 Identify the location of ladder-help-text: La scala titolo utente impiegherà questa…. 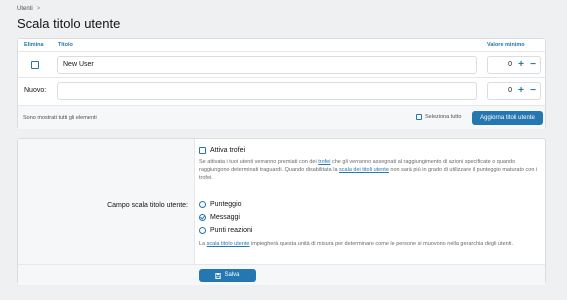
(369, 244).